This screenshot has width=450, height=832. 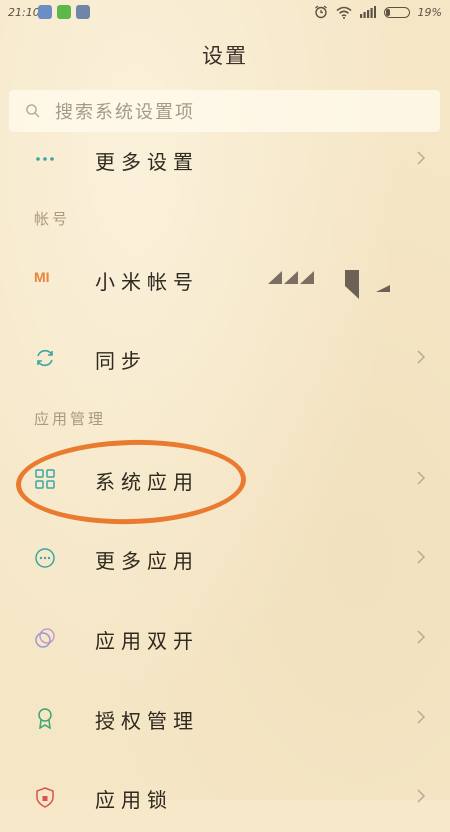 I want to click on xiaomi-account-label: 小米帐号, so click(x=147, y=282).